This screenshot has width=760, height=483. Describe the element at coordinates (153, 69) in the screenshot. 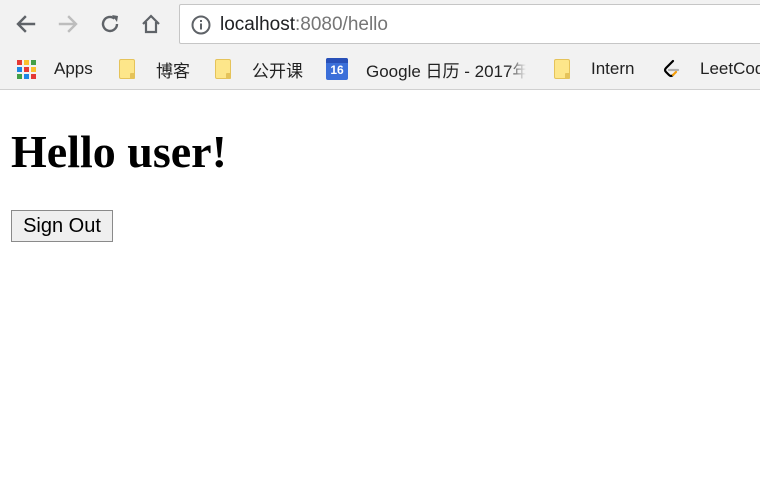

I see `bookmark-blog: 博客` at that location.